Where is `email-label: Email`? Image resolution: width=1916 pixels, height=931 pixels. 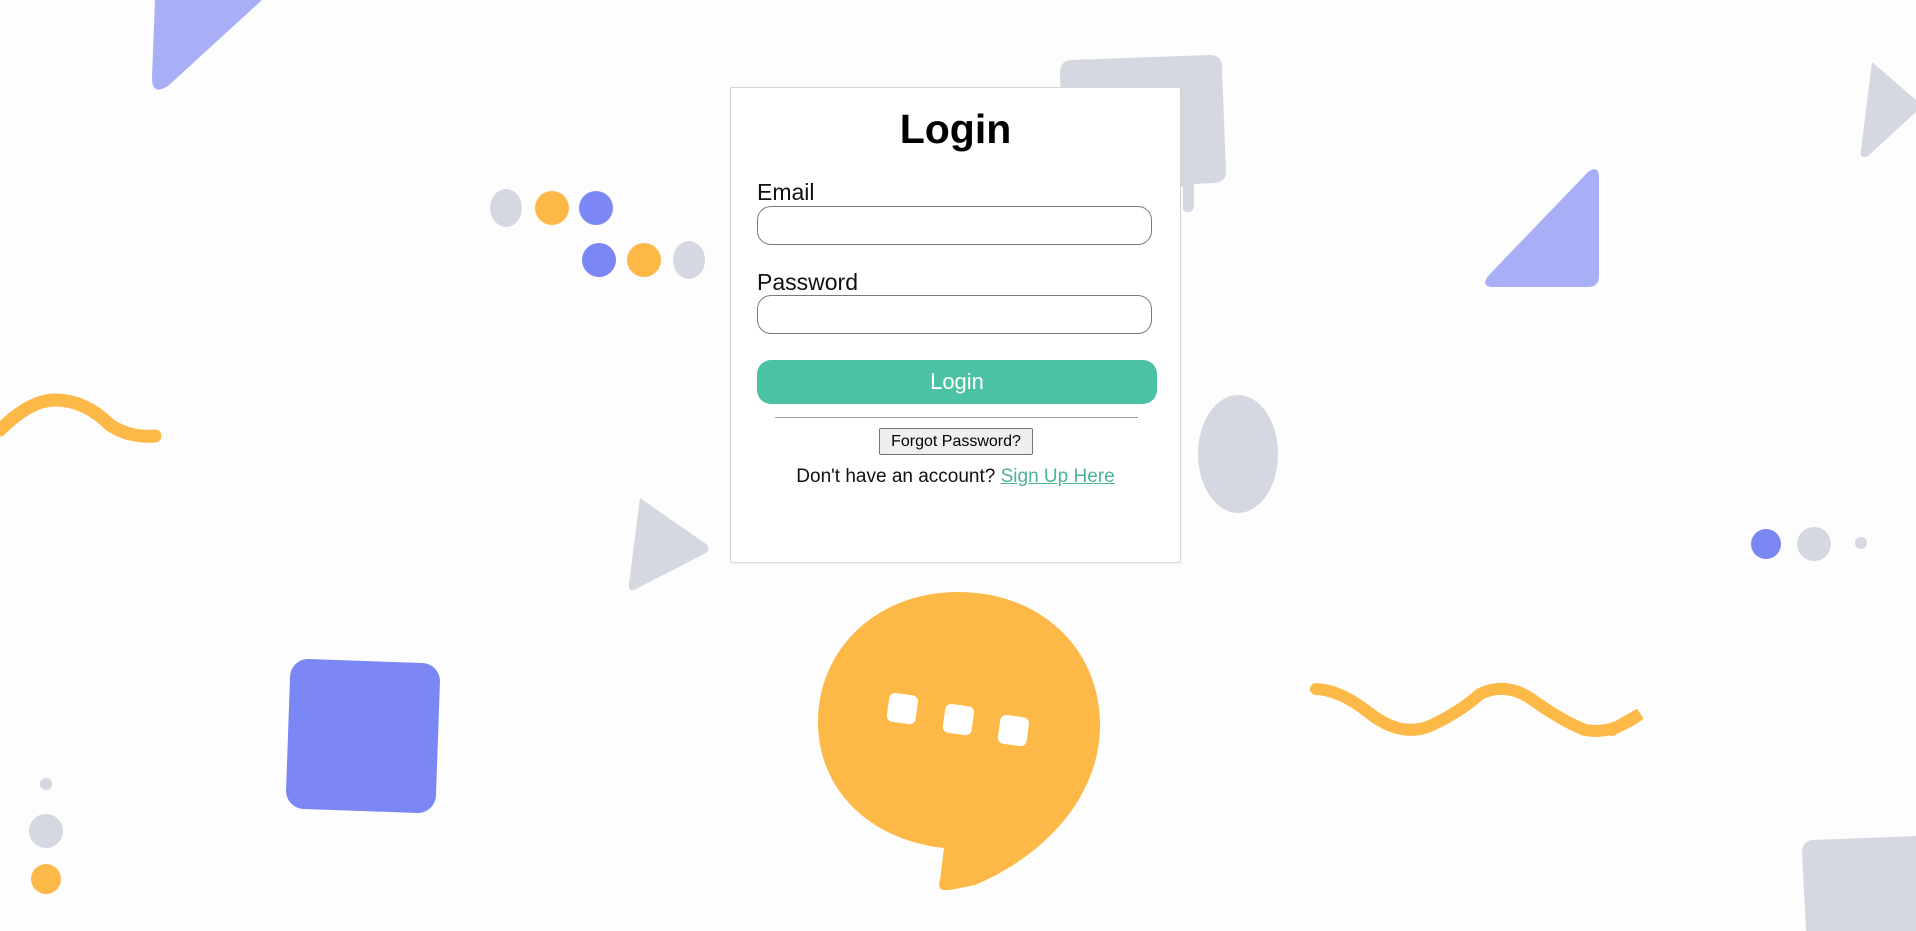 email-label: Email is located at coordinates (786, 192).